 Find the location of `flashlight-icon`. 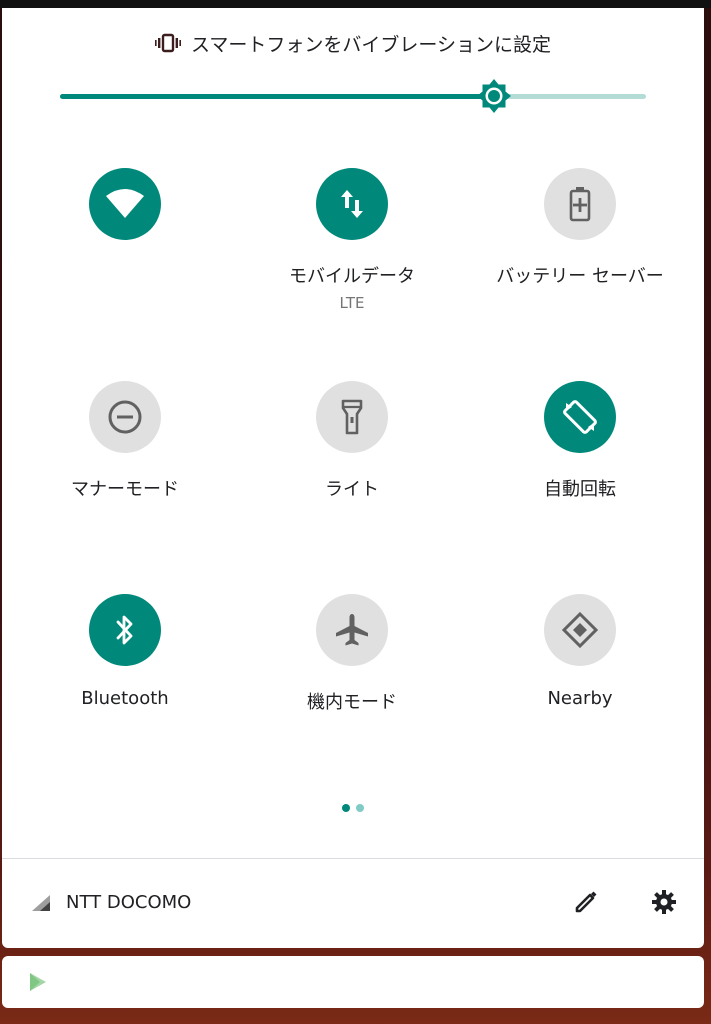

flashlight-icon is located at coordinates (352, 417).